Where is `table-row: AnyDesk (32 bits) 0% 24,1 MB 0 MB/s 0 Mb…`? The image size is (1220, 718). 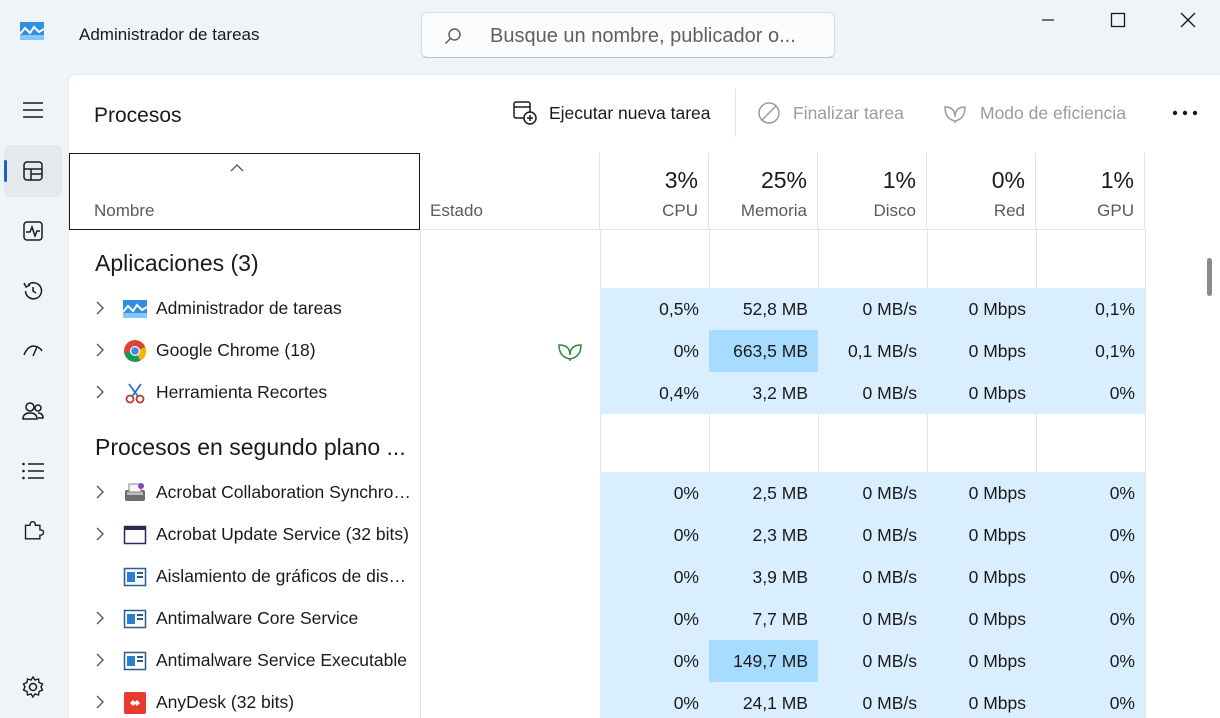
table-row: AnyDesk (32 bits) 0% 24,1 MB 0 MB/s 0 Mb… is located at coordinates (609, 700).